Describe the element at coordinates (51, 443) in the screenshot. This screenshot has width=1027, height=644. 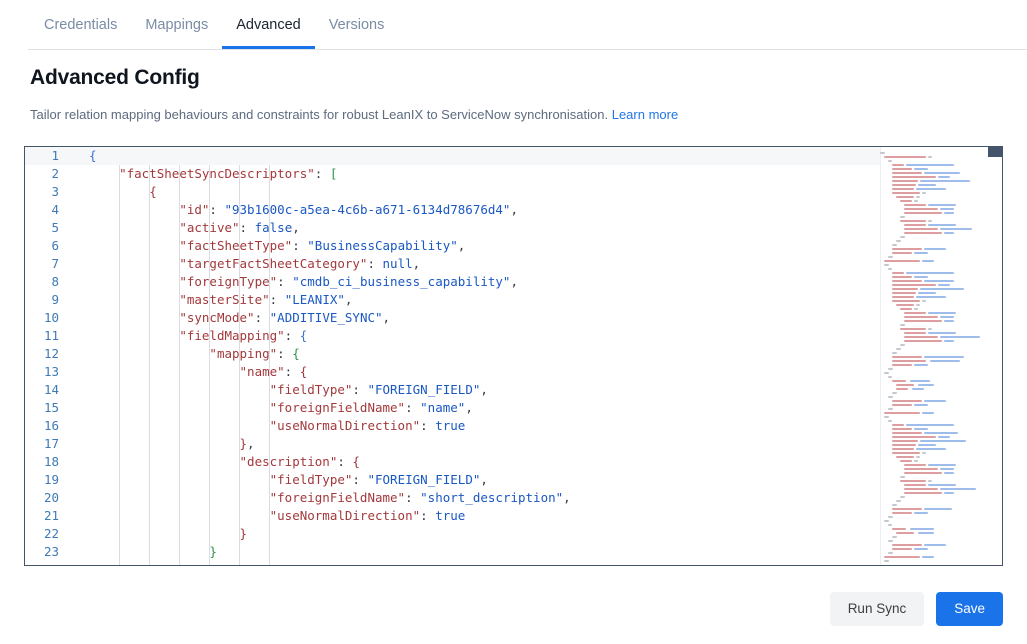
I see `line-number: 17` at that location.